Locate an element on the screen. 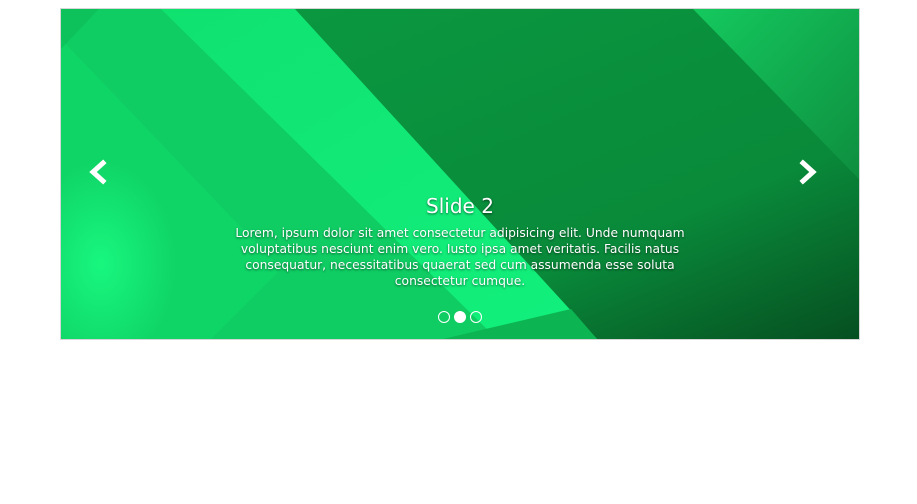 This screenshot has width=917, height=504. slide-title: Slide 2 is located at coordinates (460, 206).